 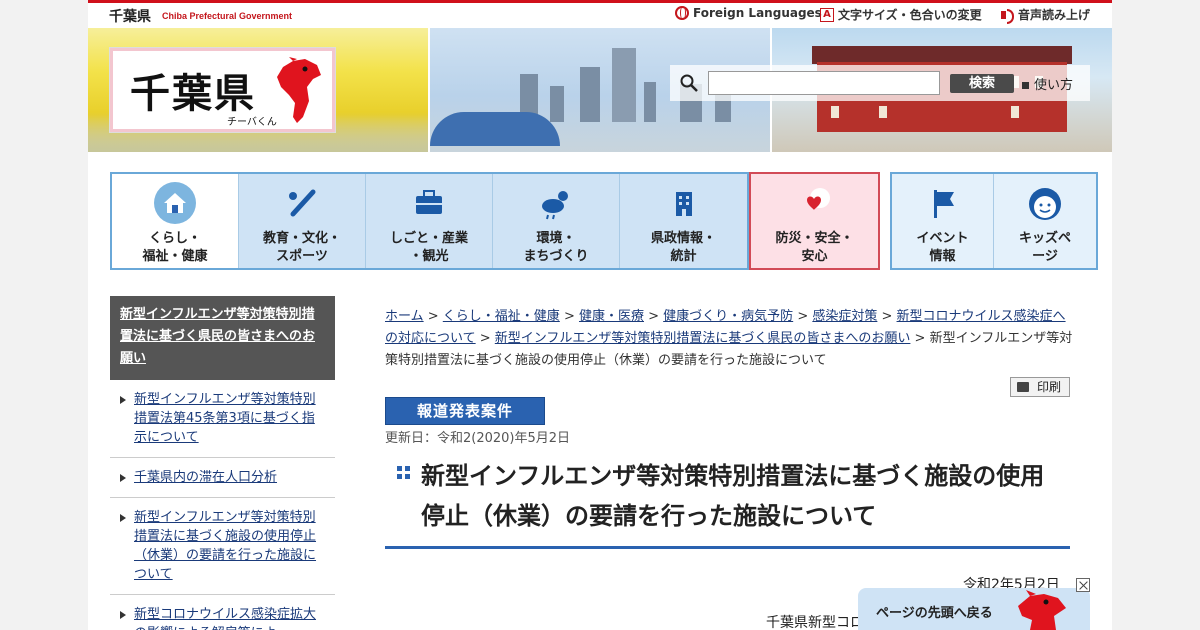 I want to click on search-help-link: 使い方, so click(x=1047, y=83).